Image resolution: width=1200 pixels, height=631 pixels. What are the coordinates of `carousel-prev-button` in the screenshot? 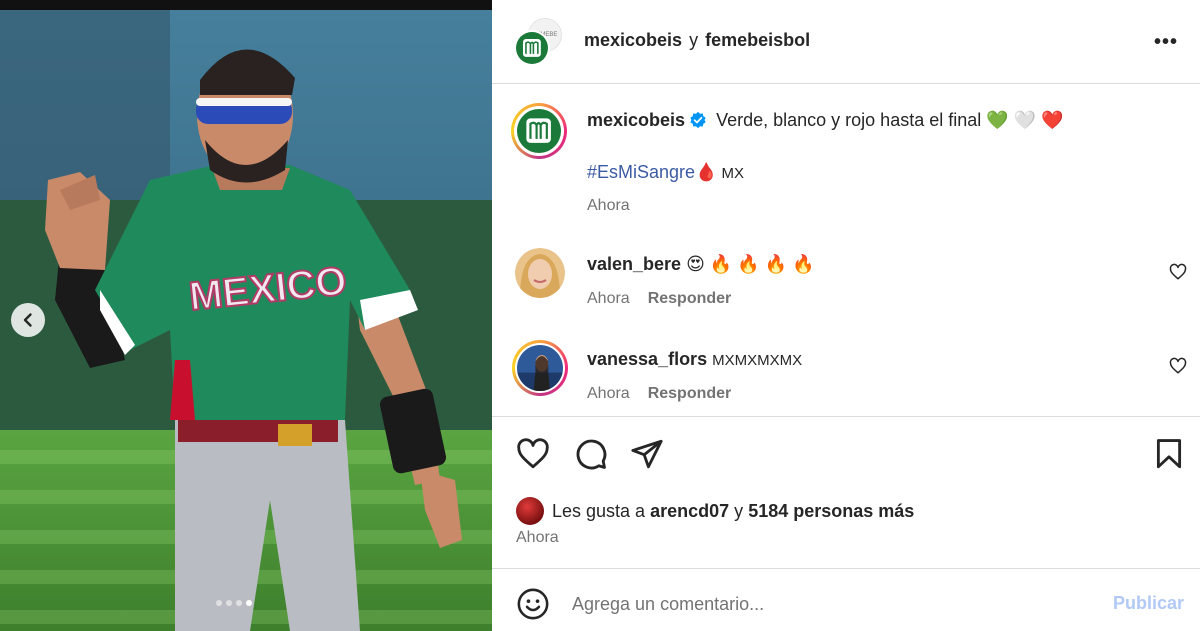 It's located at (28, 320).